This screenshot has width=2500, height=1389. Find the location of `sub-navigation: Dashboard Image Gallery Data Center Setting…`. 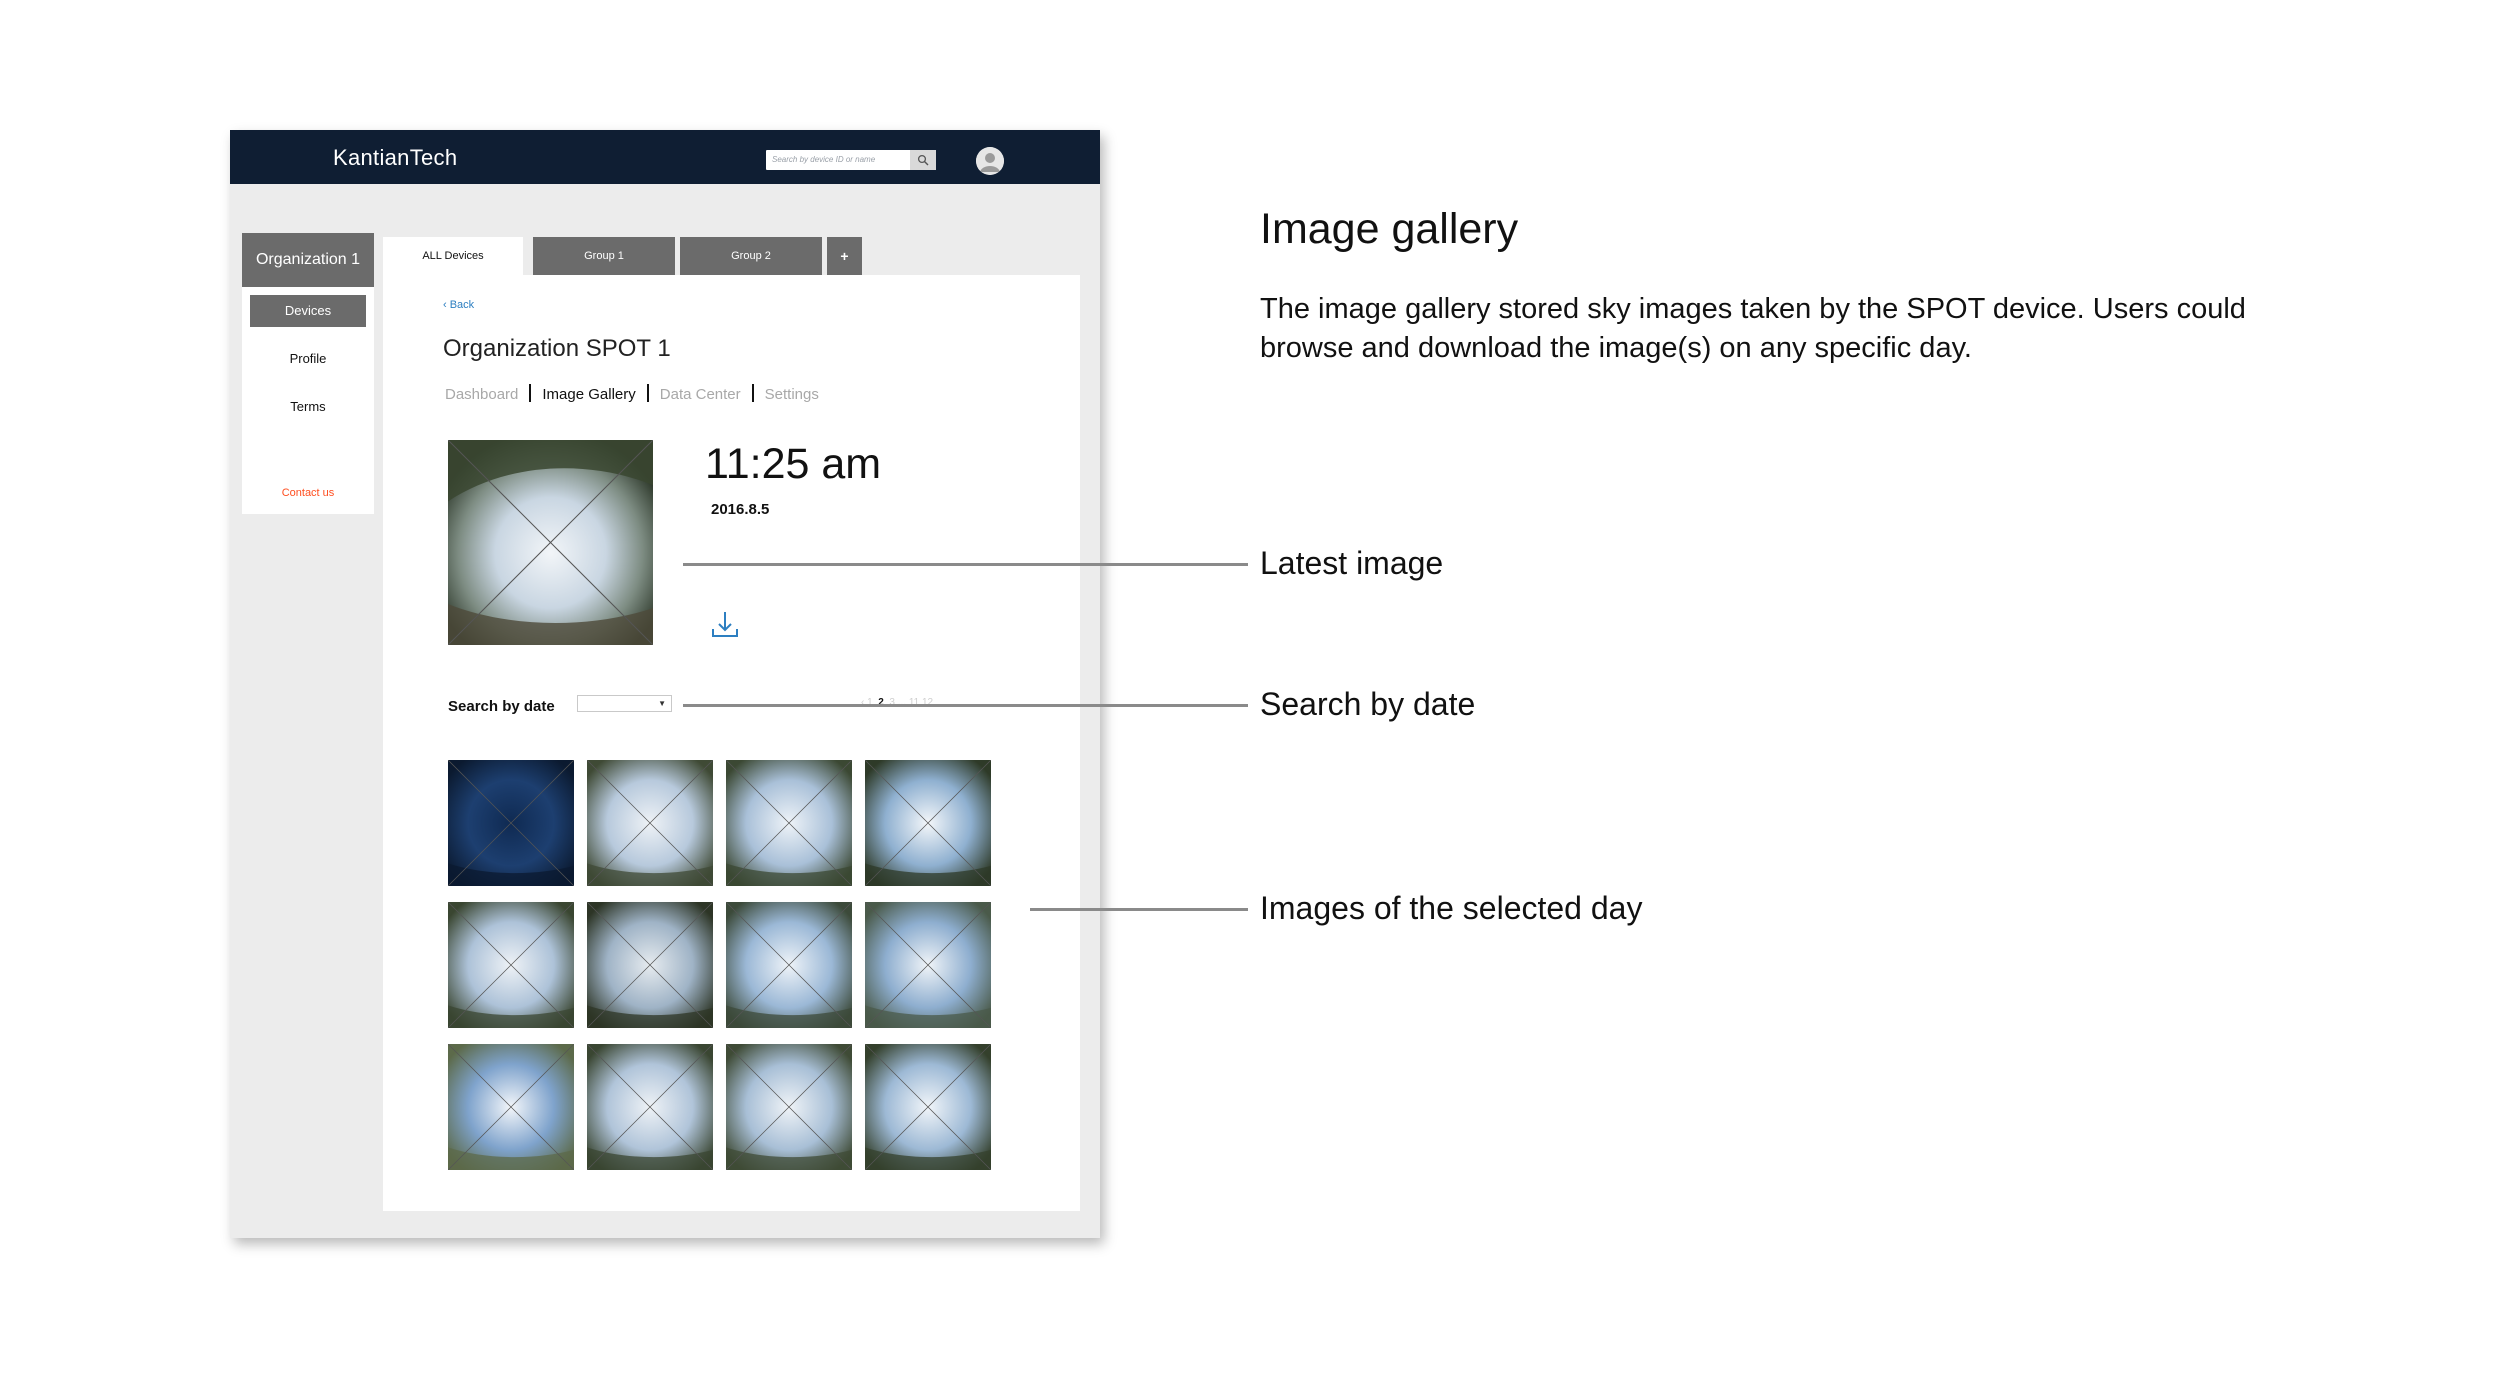

sub-navigation: Dashboard Image Gallery Data Center Setting… is located at coordinates (632, 393).